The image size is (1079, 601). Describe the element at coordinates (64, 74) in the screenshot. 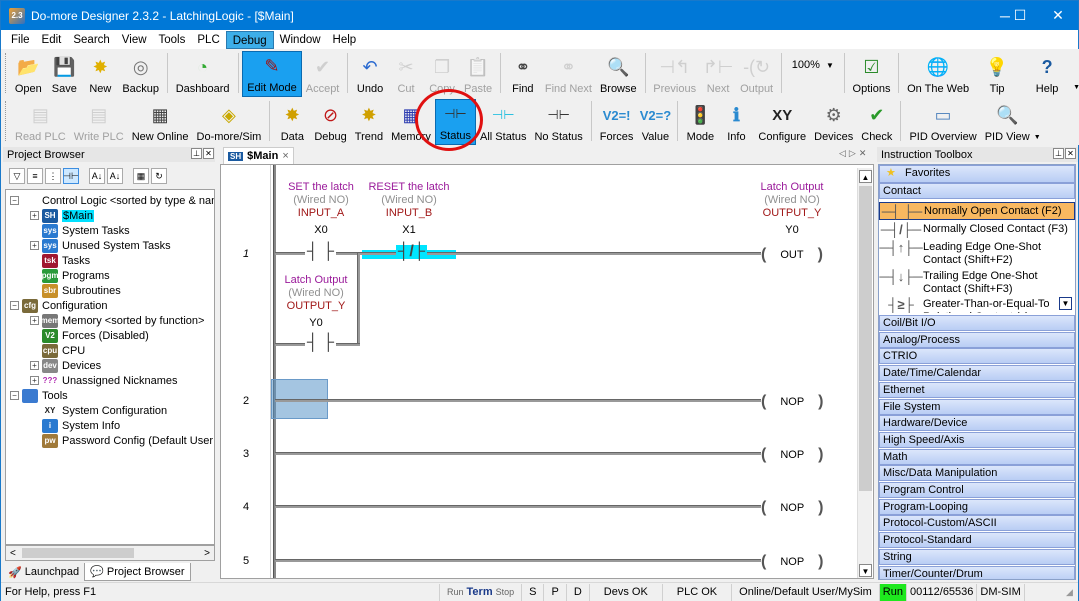

I see `save-button: 💾 Save` at that location.